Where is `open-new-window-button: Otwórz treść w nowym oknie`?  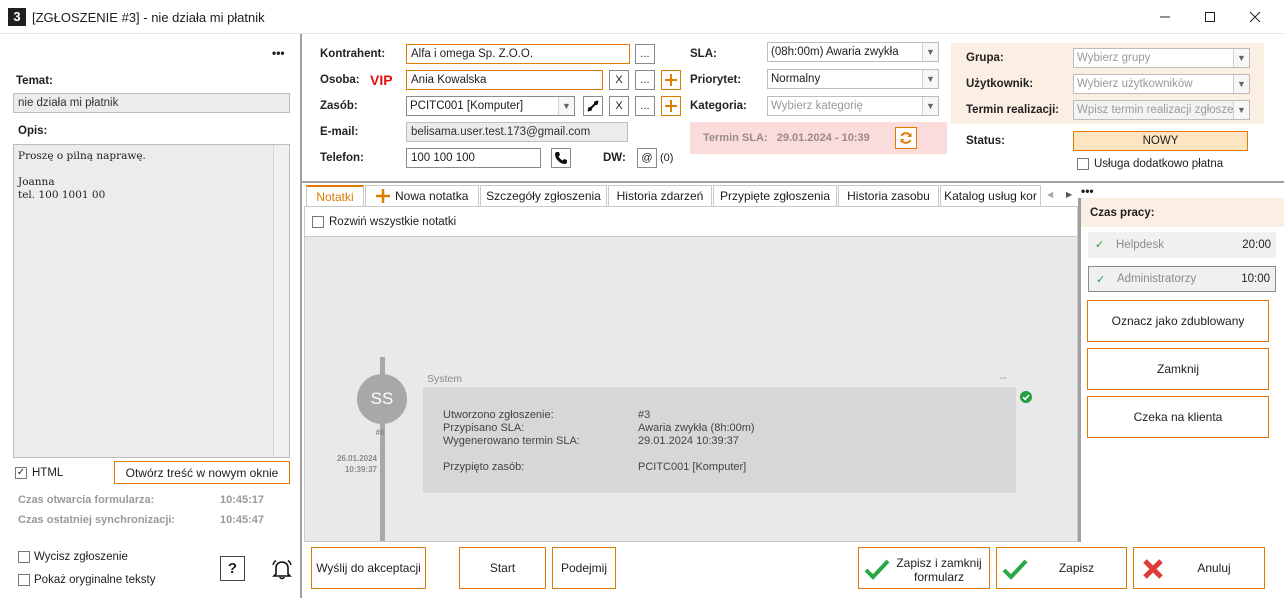
open-new-window-button: Otwórz treść w nowym oknie is located at coordinates (202, 472).